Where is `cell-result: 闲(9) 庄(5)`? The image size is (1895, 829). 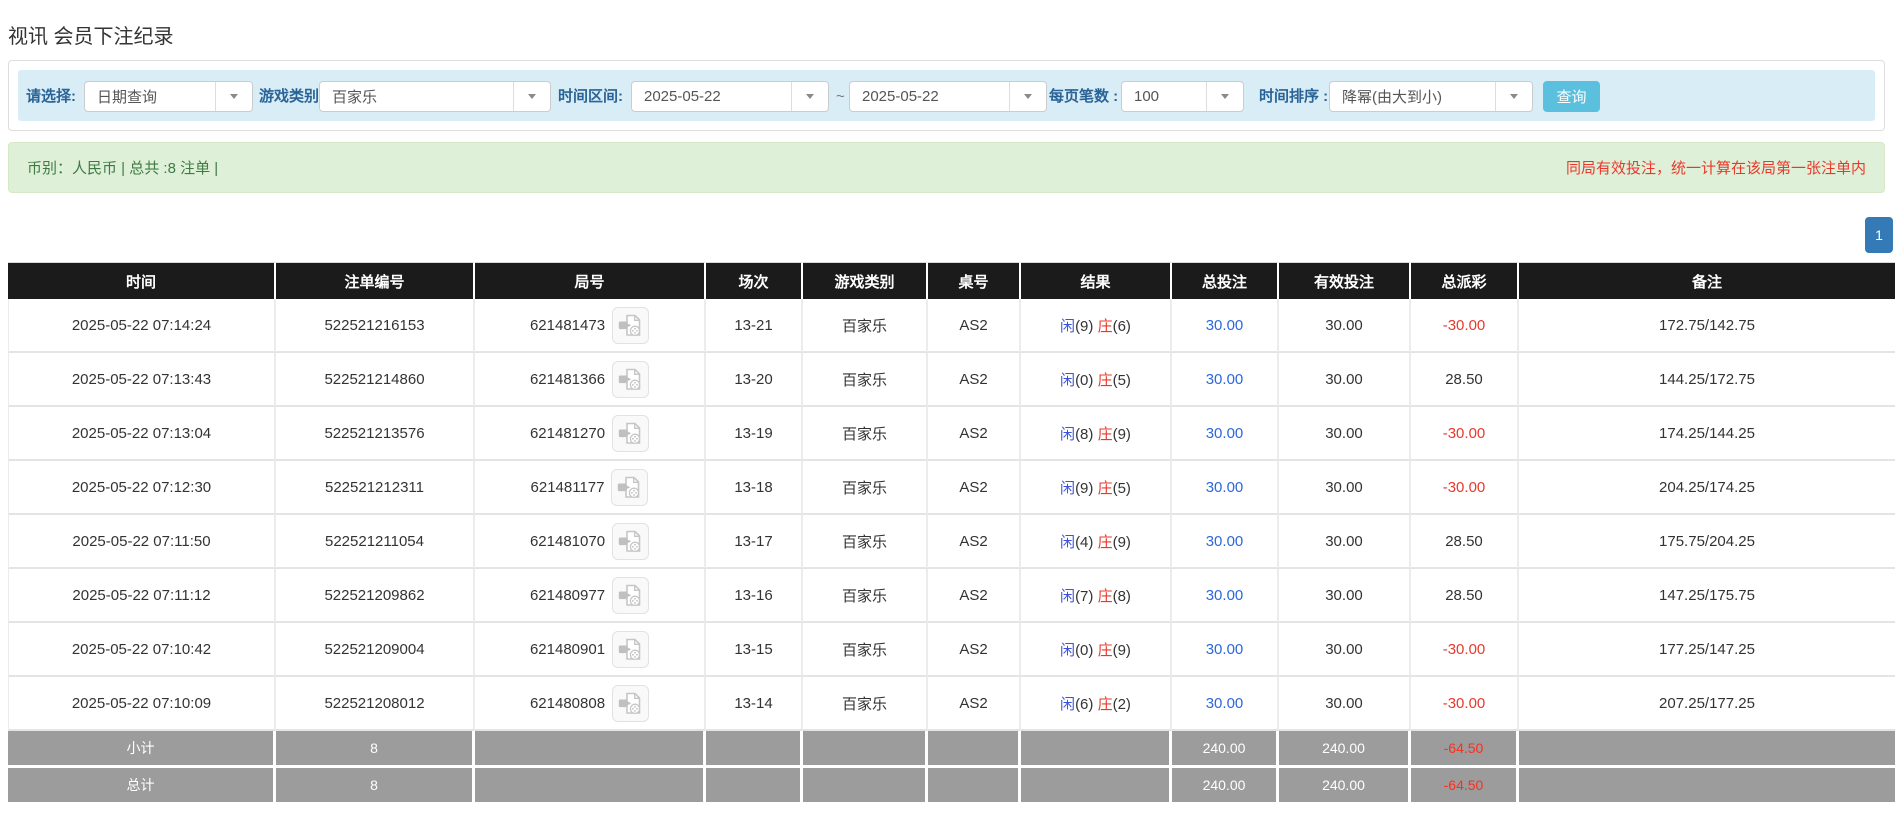 cell-result: 闲(9) 庄(5) is located at coordinates (1096, 488).